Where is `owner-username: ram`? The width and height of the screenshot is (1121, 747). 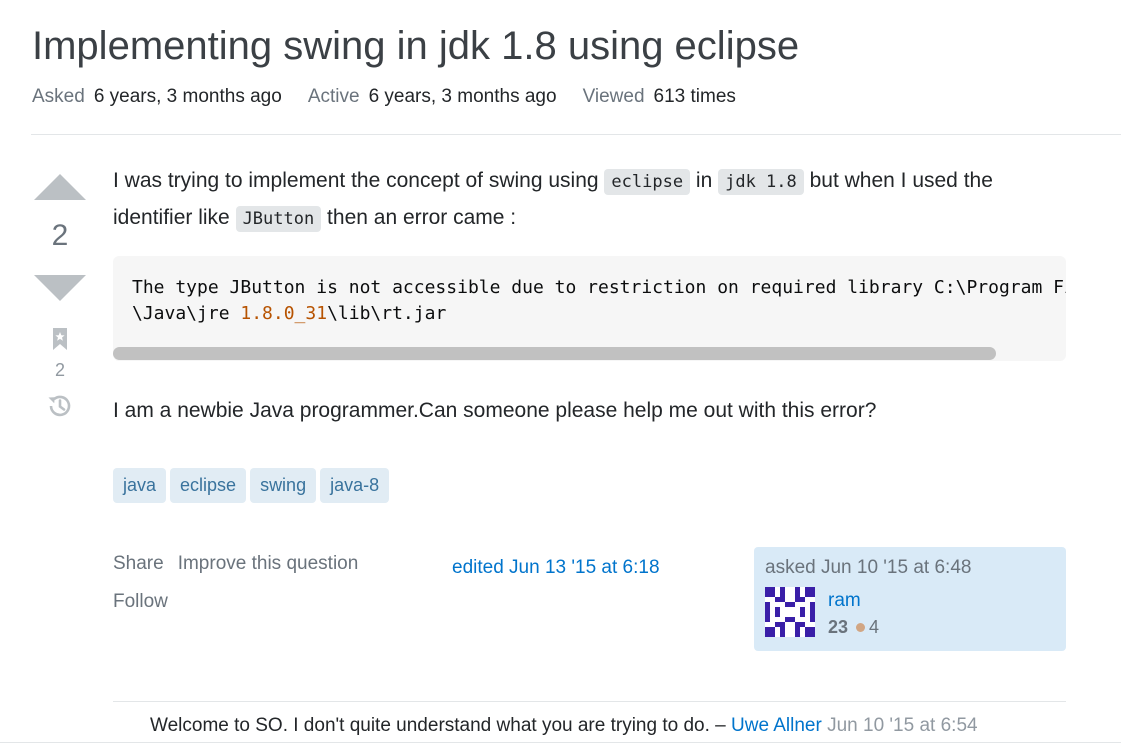 owner-username: ram is located at coordinates (844, 601).